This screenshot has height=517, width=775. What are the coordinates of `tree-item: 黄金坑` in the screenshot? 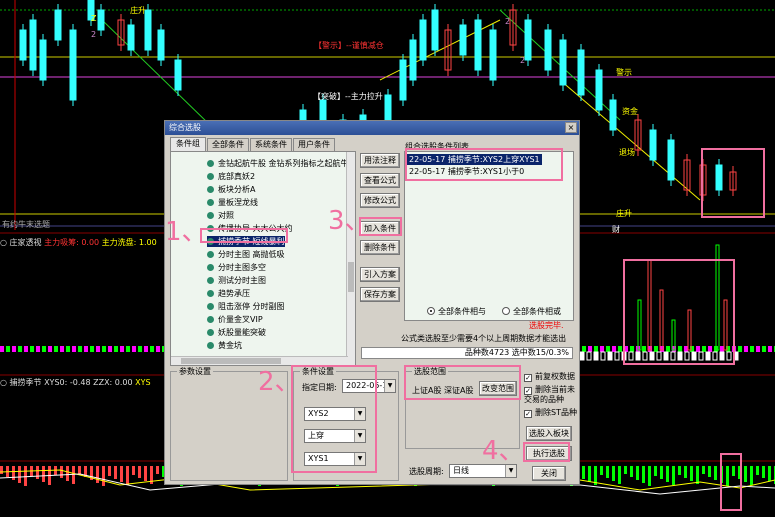 It's located at (224, 345).